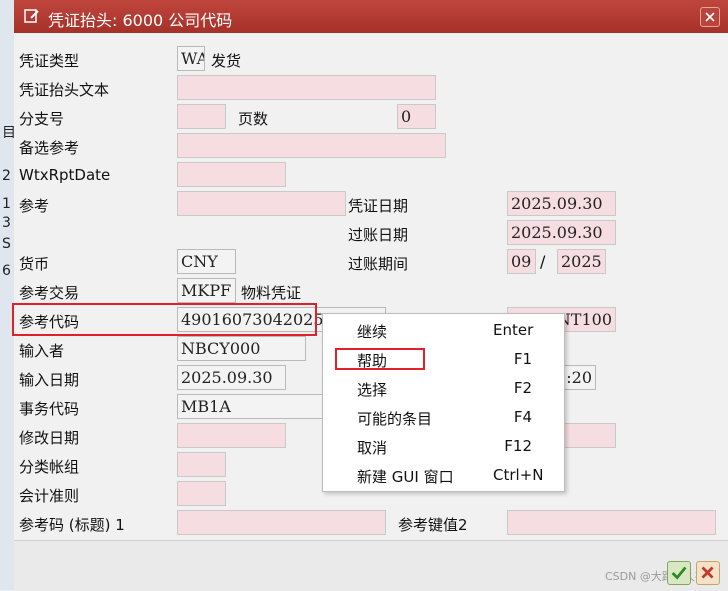 Image resolution: width=728 pixels, height=591 pixels. What do you see at coordinates (561, 232) in the screenshot?
I see `post-date-field: 2025.09.30` at bounding box center [561, 232].